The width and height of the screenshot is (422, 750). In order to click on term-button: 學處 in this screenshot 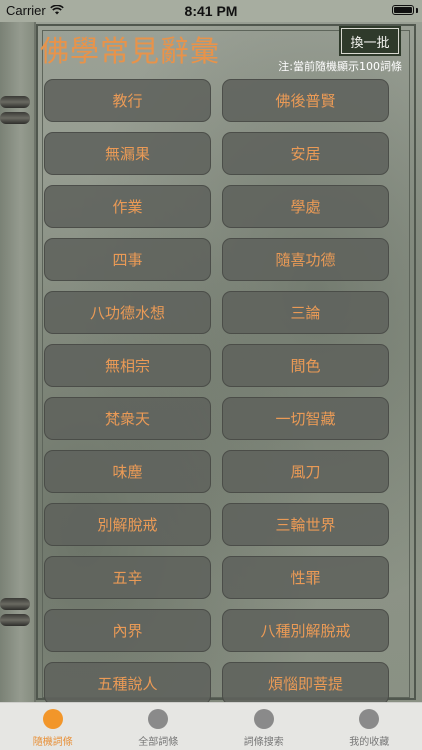, I will do `click(305, 206)`.